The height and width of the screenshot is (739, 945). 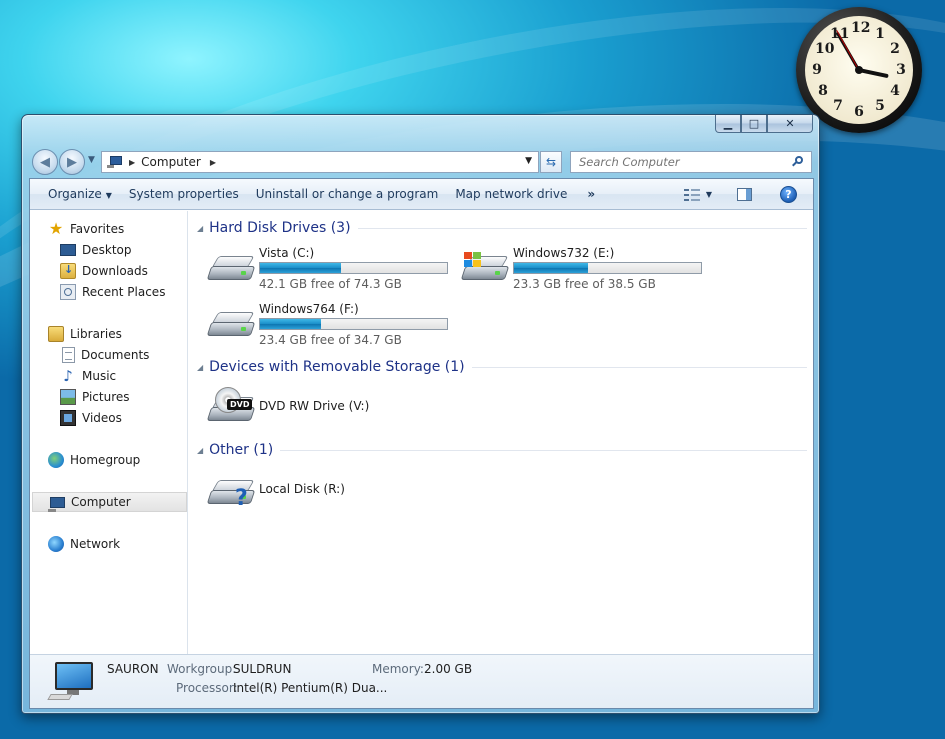 What do you see at coordinates (309, 309) in the screenshot?
I see `drive-name: Windows764 (F:)` at bounding box center [309, 309].